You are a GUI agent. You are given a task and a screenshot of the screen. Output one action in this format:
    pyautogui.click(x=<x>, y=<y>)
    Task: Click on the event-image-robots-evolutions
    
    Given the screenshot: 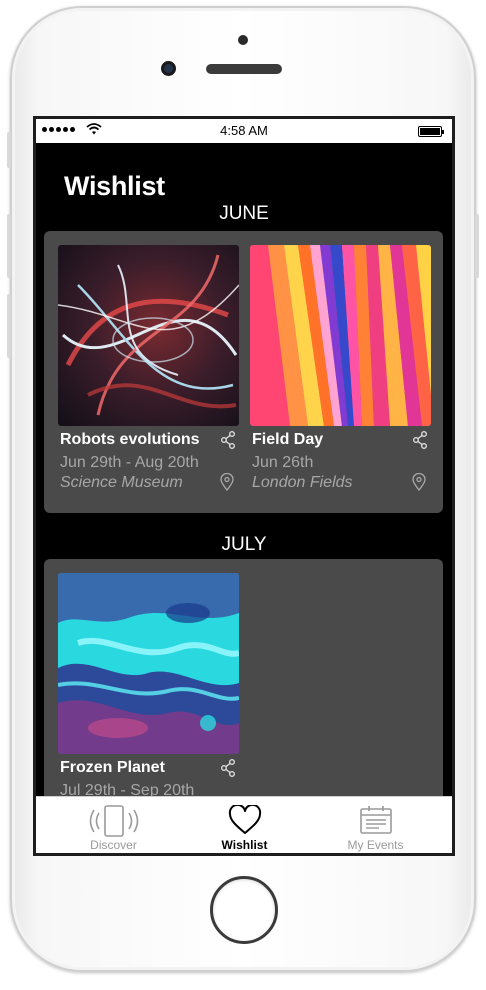 What is the action you would take?
    pyautogui.click(x=148, y=335)
    